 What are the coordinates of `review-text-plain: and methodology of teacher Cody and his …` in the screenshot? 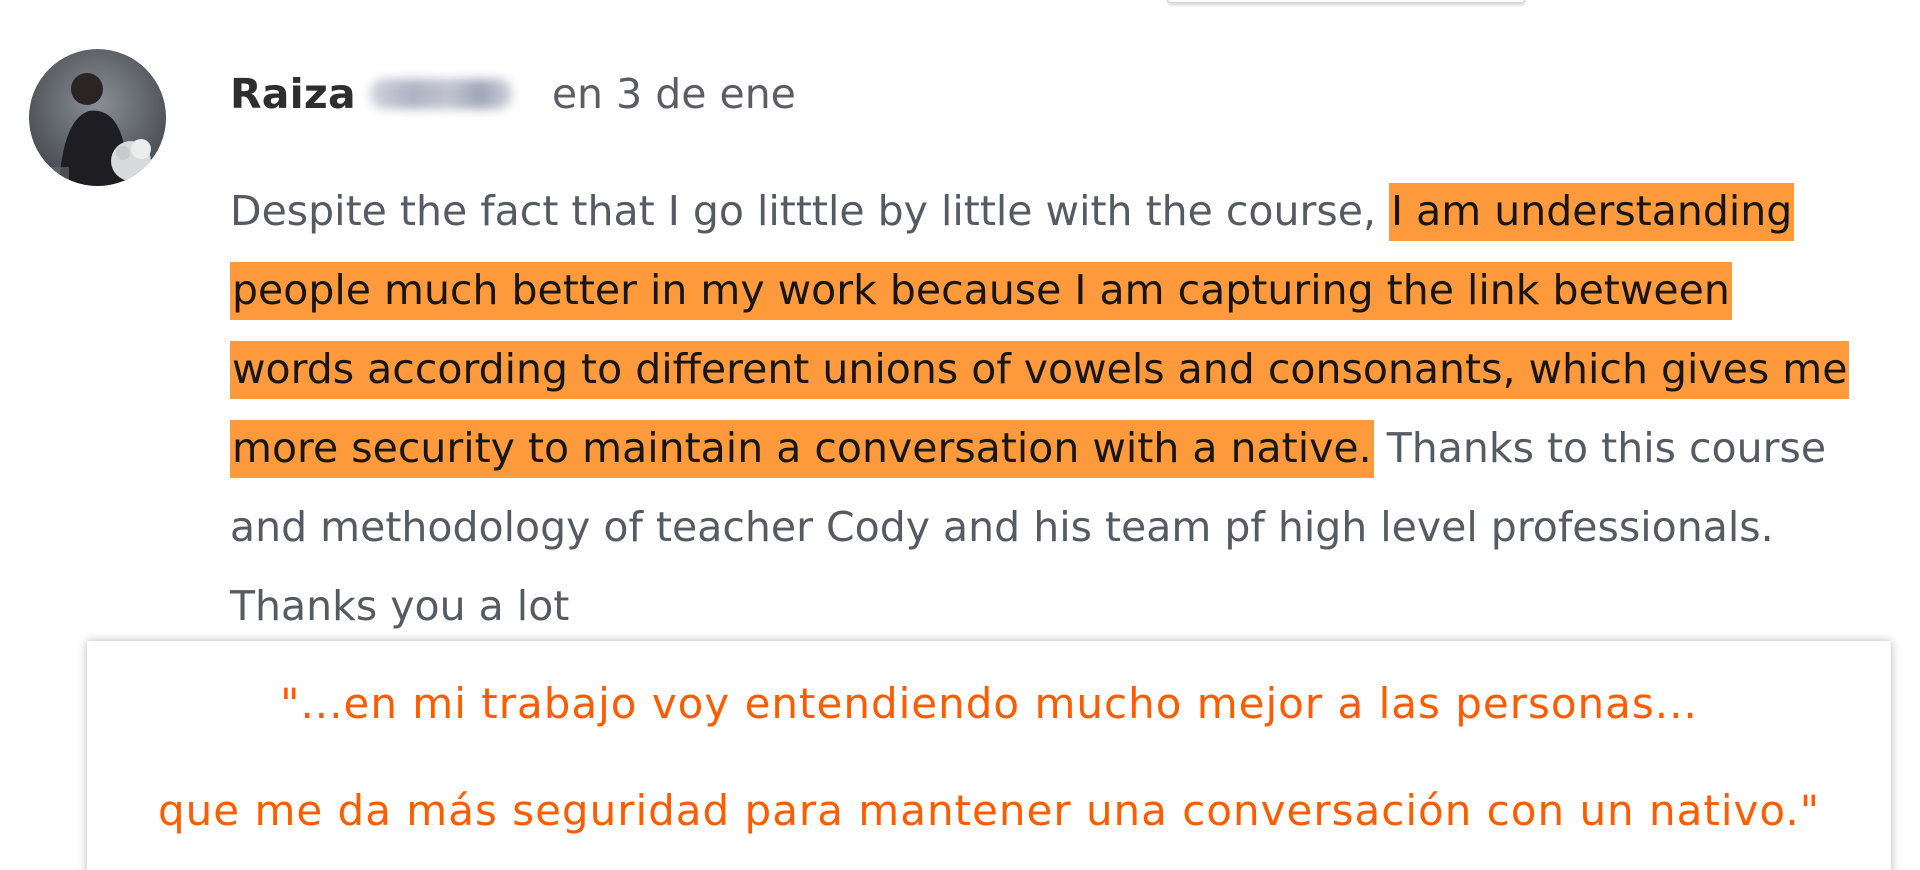 It's located at (1002, 527).